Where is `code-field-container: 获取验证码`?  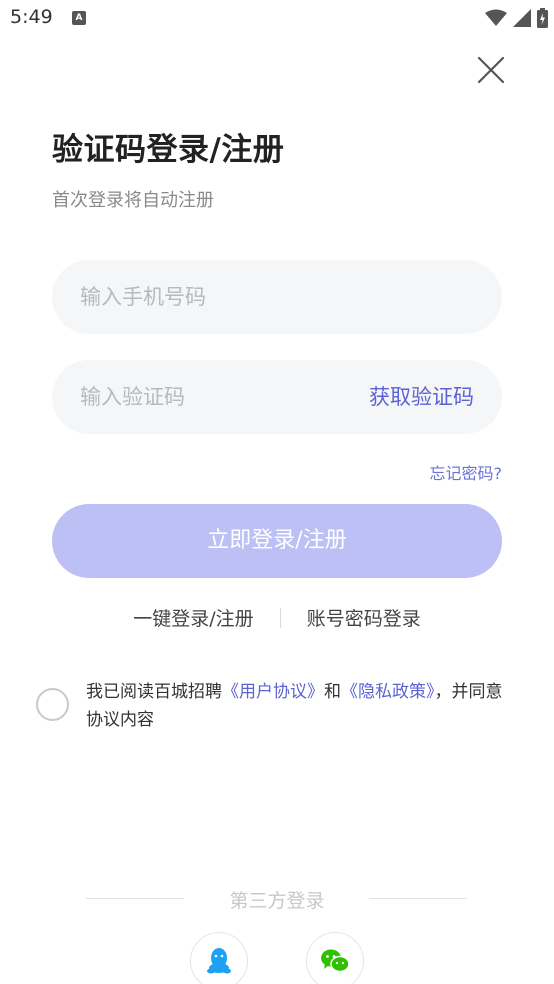
code-field-container: 获取验证码 is located at coordinates (277, 397).